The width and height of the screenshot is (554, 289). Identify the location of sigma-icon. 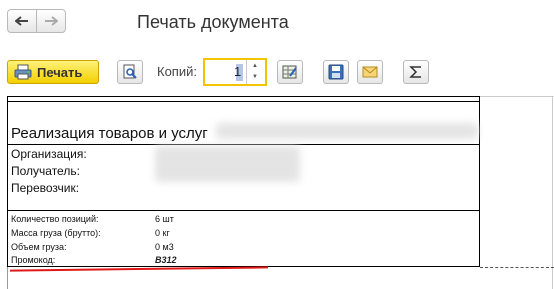
(415, 72).